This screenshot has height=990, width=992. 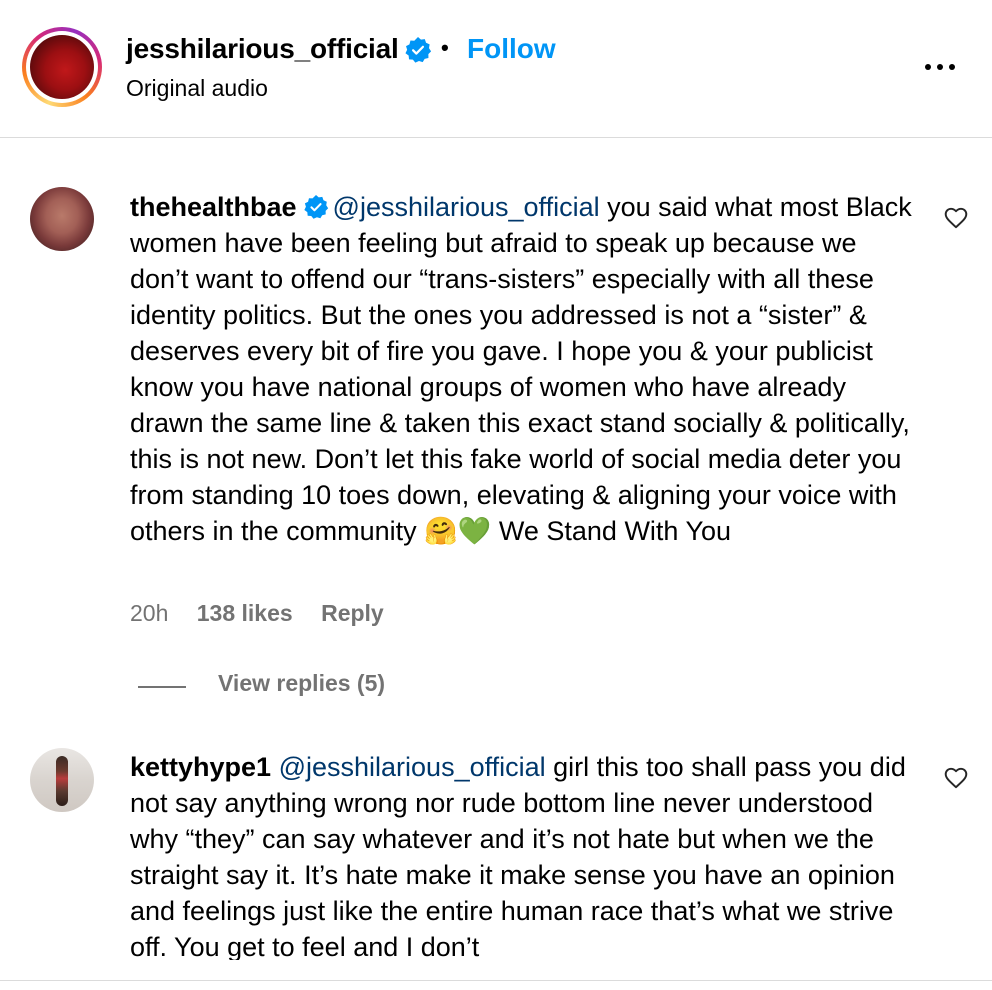 I want to click on more-horizontal-icon, so click(x=940, y=67).